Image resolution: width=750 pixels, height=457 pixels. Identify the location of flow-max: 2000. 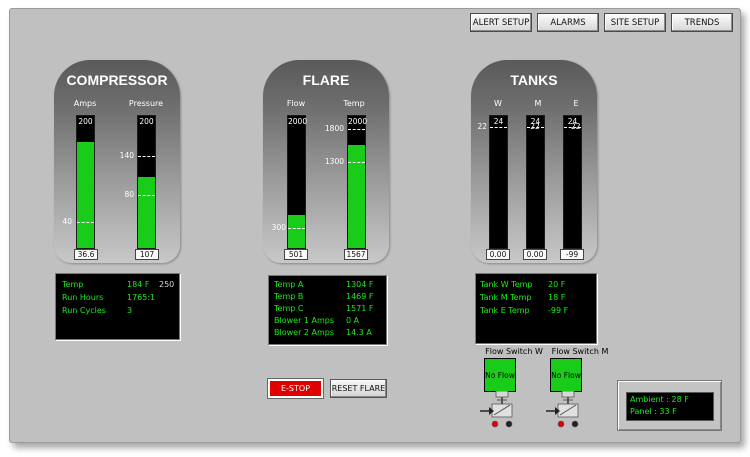
(298, 121).